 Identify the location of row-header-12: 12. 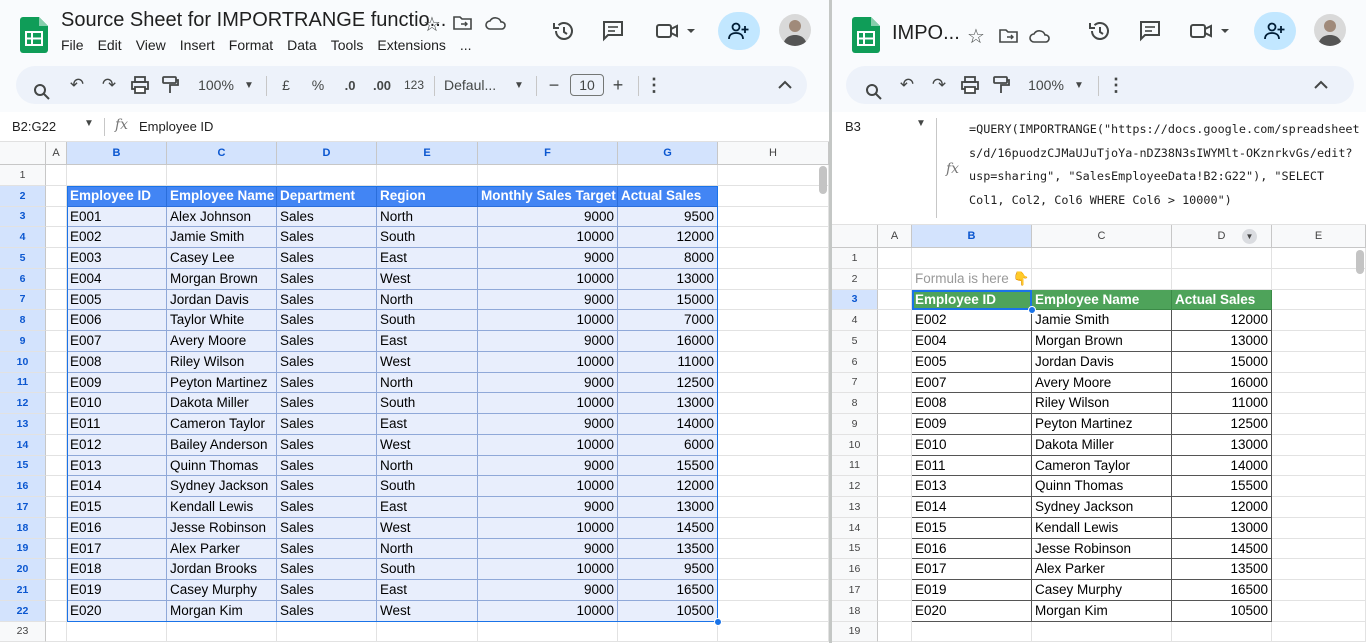
(855, 486).